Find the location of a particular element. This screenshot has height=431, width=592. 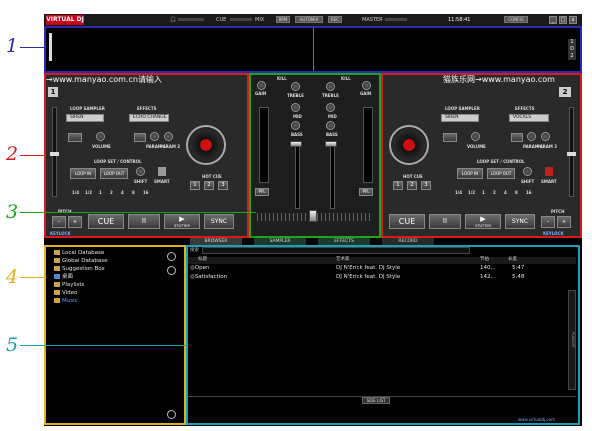

headphone-volume-slider is located at coordinates (191, 19).